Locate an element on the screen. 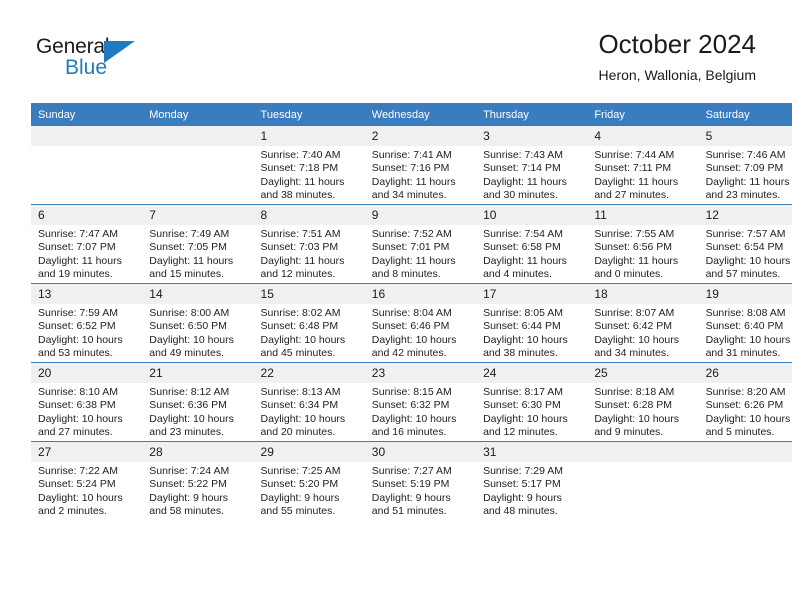 The width and height of the screenshot is (792, 612). sunrise-text: Sunrise: 8:12 AM is located at coordinates (189, 392).